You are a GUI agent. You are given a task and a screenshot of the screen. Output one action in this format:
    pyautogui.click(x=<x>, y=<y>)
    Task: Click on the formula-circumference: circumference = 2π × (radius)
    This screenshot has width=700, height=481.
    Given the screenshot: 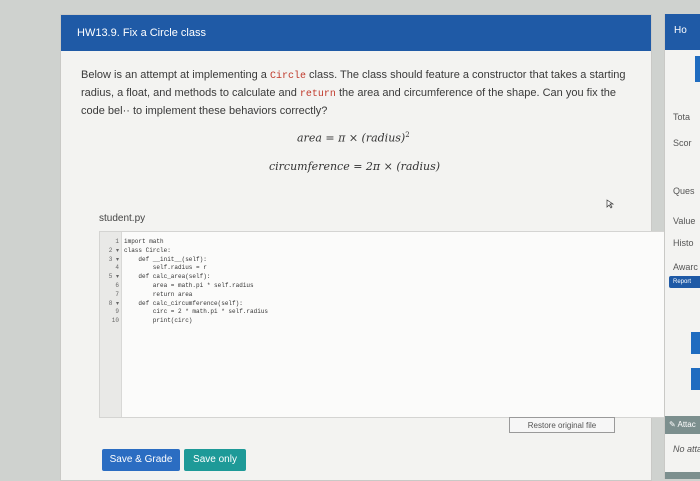 What is the action you would take?
    pyautogui.click(x=355, y=166)
    